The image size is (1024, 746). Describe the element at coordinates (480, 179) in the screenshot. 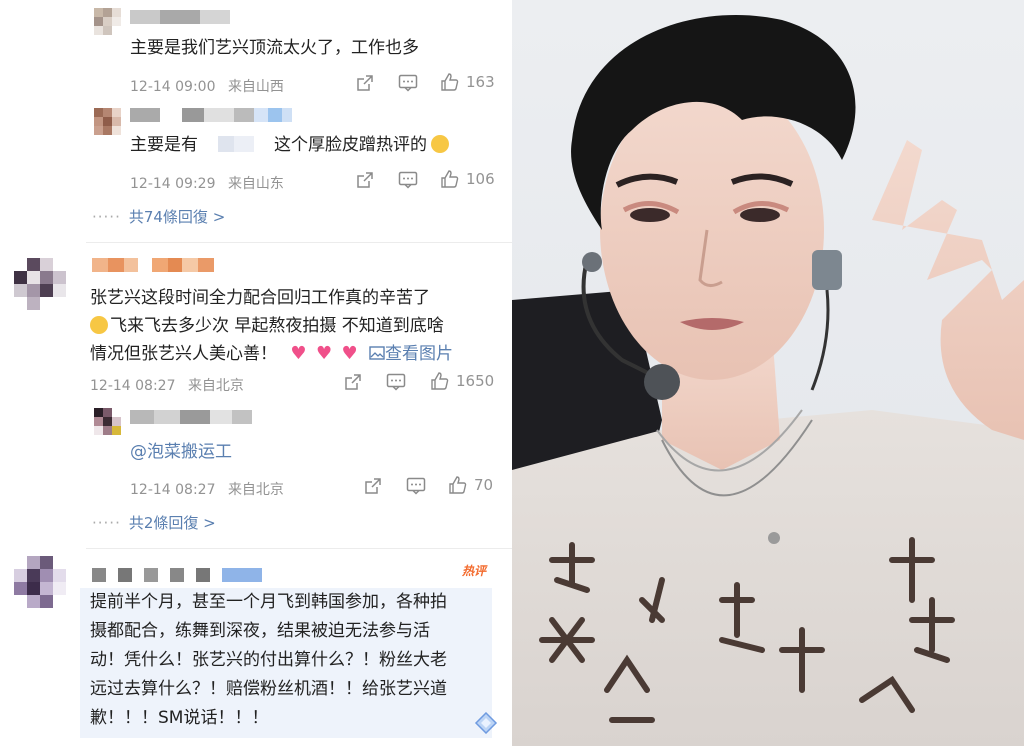

I see `like-count: 106` at that location.